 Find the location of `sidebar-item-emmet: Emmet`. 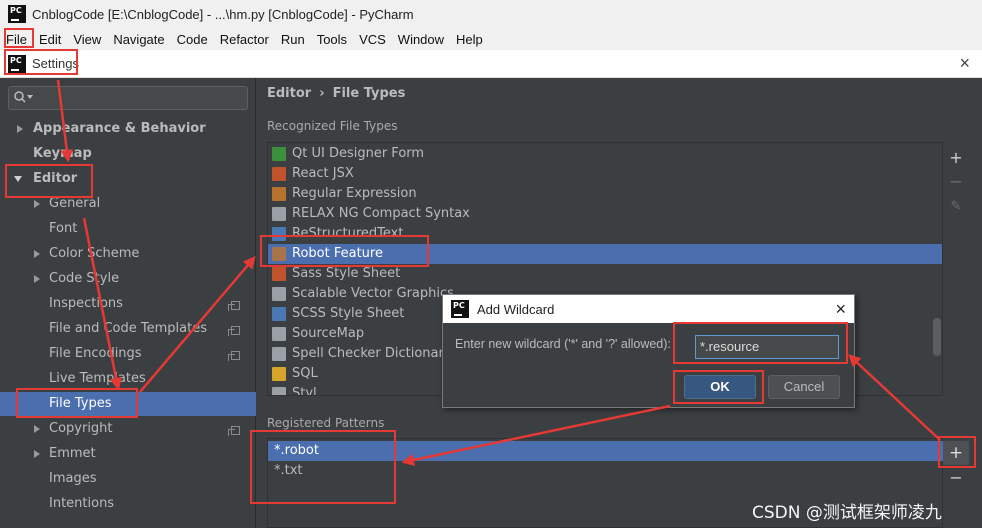

sidebar-item-emmet: Emmet is located at coordinates (72, 454).